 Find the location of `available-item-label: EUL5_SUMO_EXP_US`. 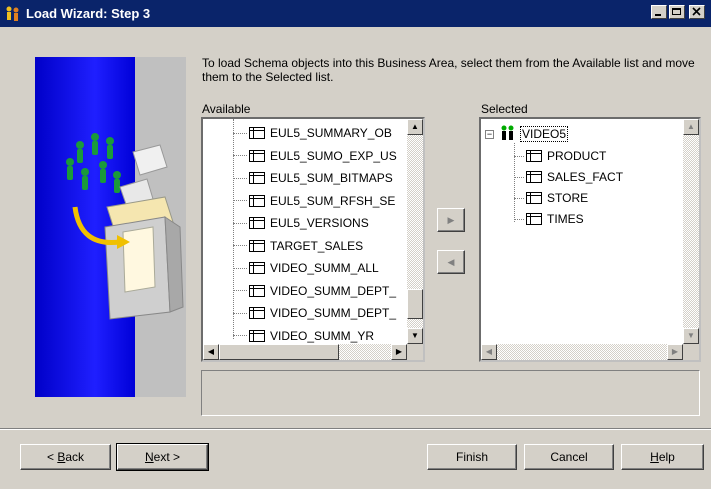

available-item-label: EUL5_SUMO_EXP_US is located at coordinates (333, 155).